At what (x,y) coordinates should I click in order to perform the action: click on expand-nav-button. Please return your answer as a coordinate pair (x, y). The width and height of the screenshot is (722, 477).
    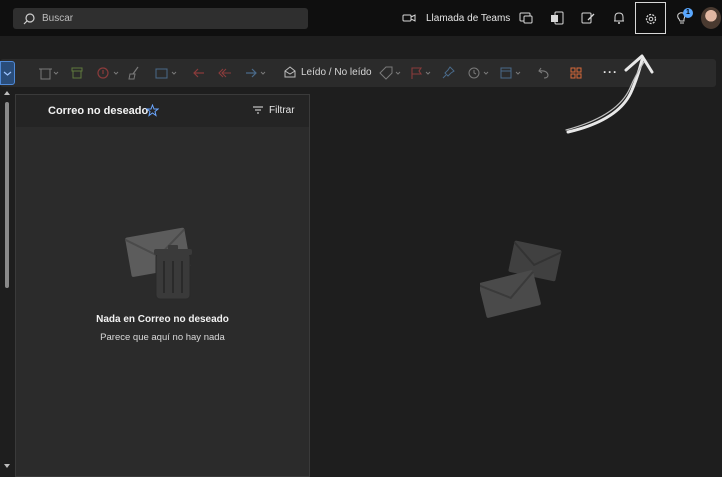
    Looking at the image, I should click on (7, 73).